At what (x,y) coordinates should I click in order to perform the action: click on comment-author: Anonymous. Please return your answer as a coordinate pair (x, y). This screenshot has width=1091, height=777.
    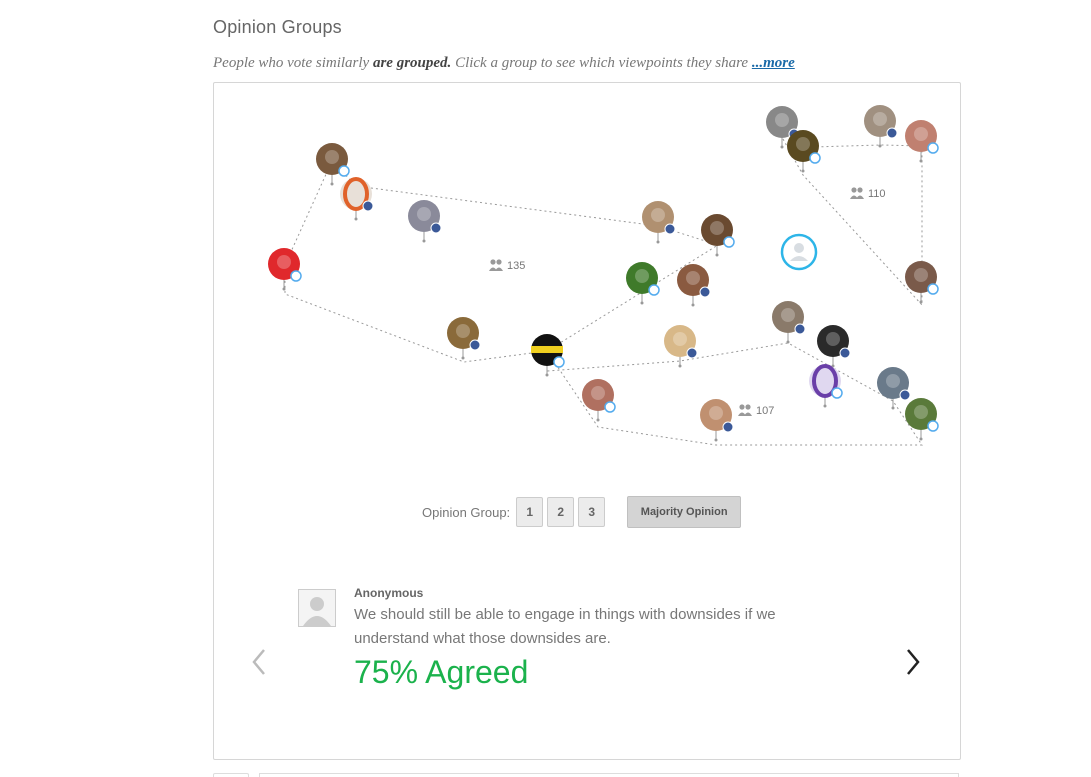
    Looking at the image, I should click on (389, 593).